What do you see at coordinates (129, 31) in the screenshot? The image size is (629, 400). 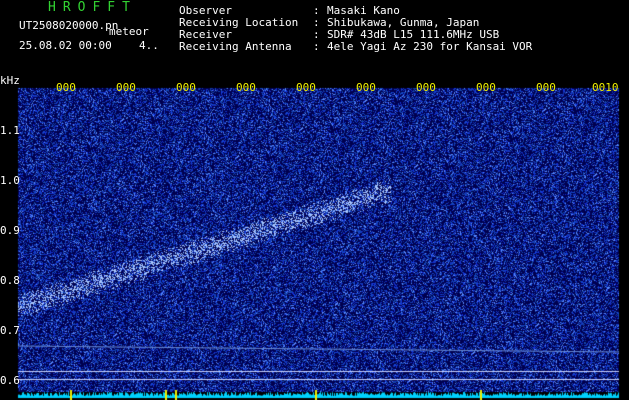 I see `mode-label: meteor` at bounding box center [129, 31].